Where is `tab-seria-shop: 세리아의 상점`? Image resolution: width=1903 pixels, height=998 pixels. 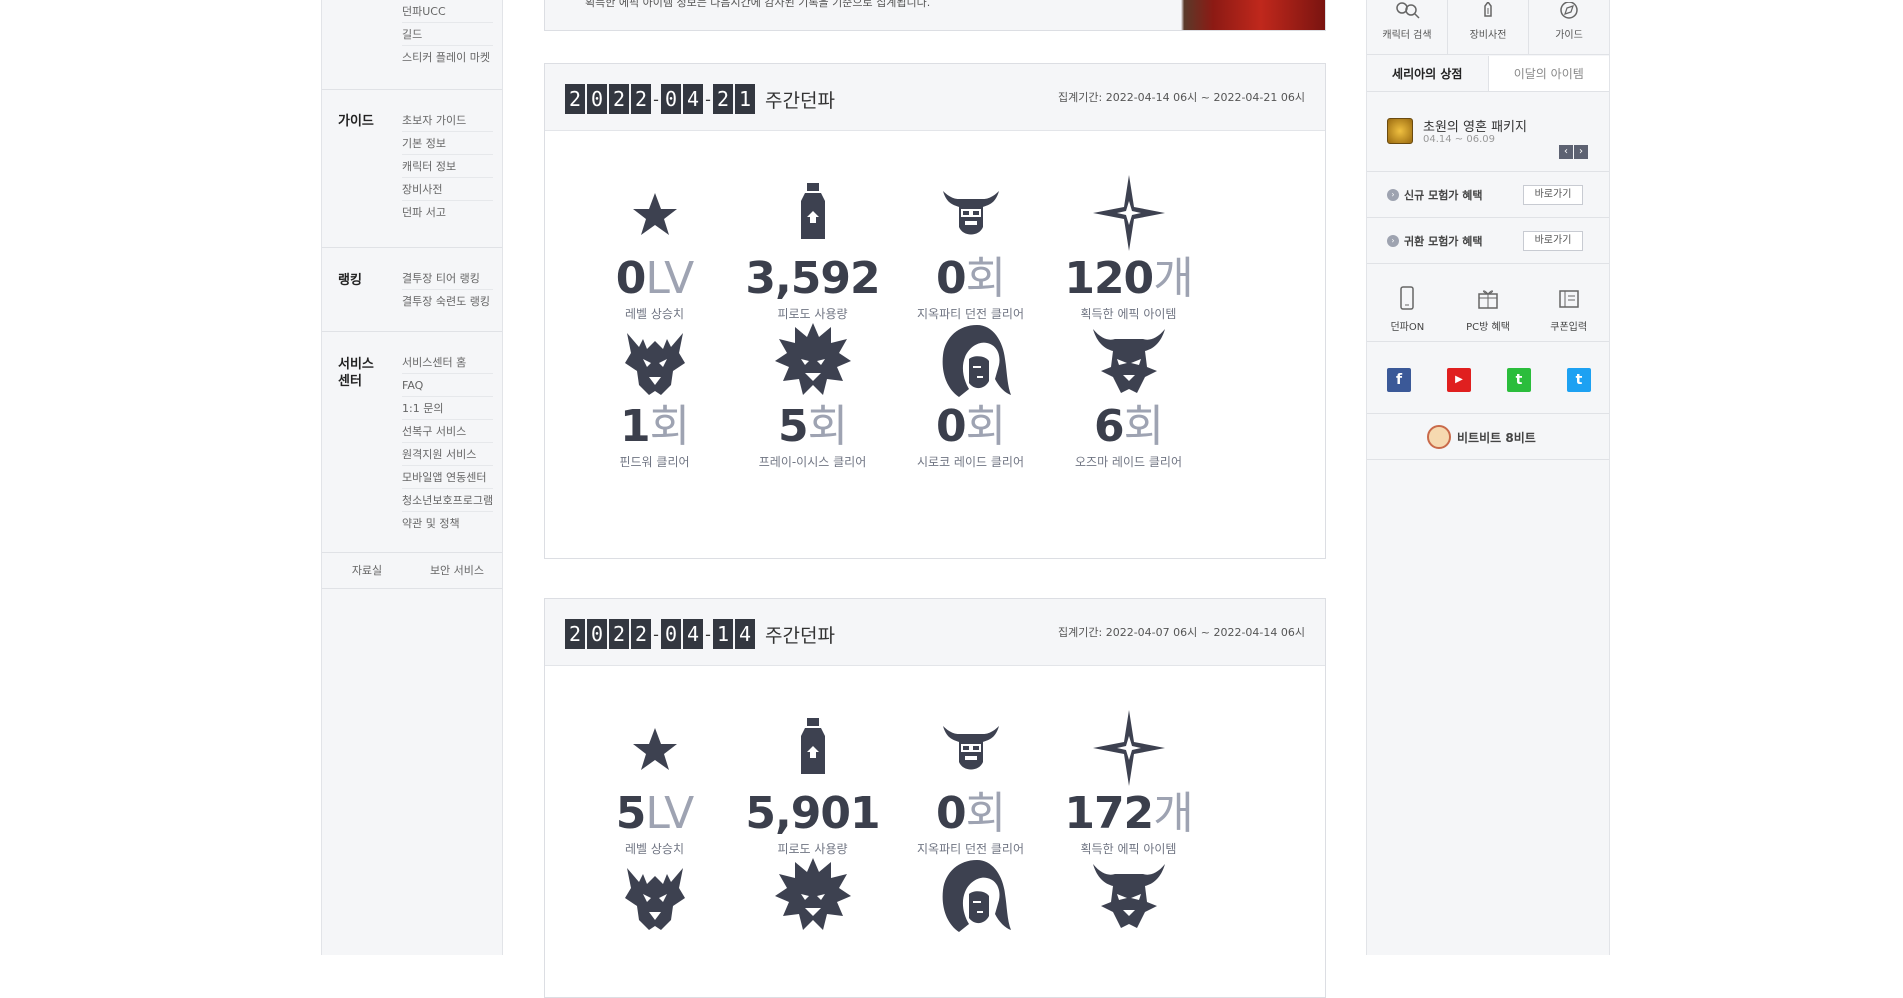
tab-seria-shop: 세리아의 상점 is located at coordinates (1428, 73).